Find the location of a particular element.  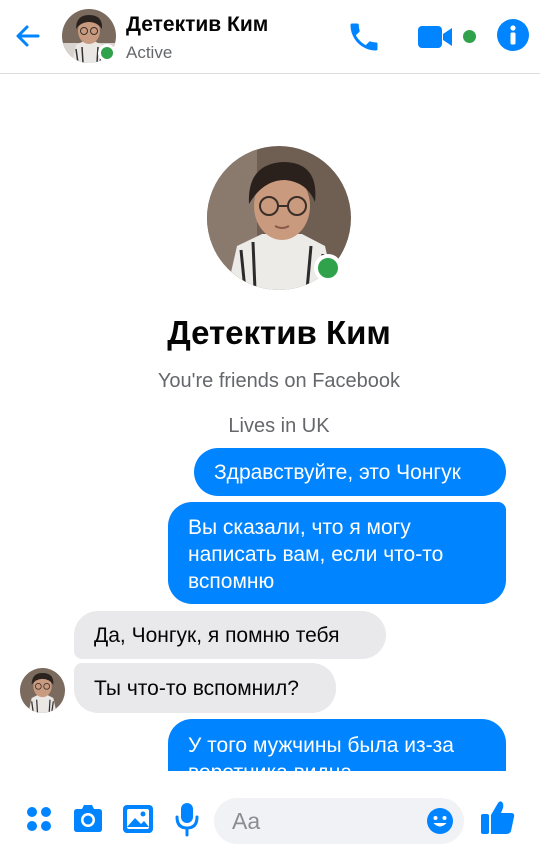

composer-bar: Aa is located at coordinates (270, 811).